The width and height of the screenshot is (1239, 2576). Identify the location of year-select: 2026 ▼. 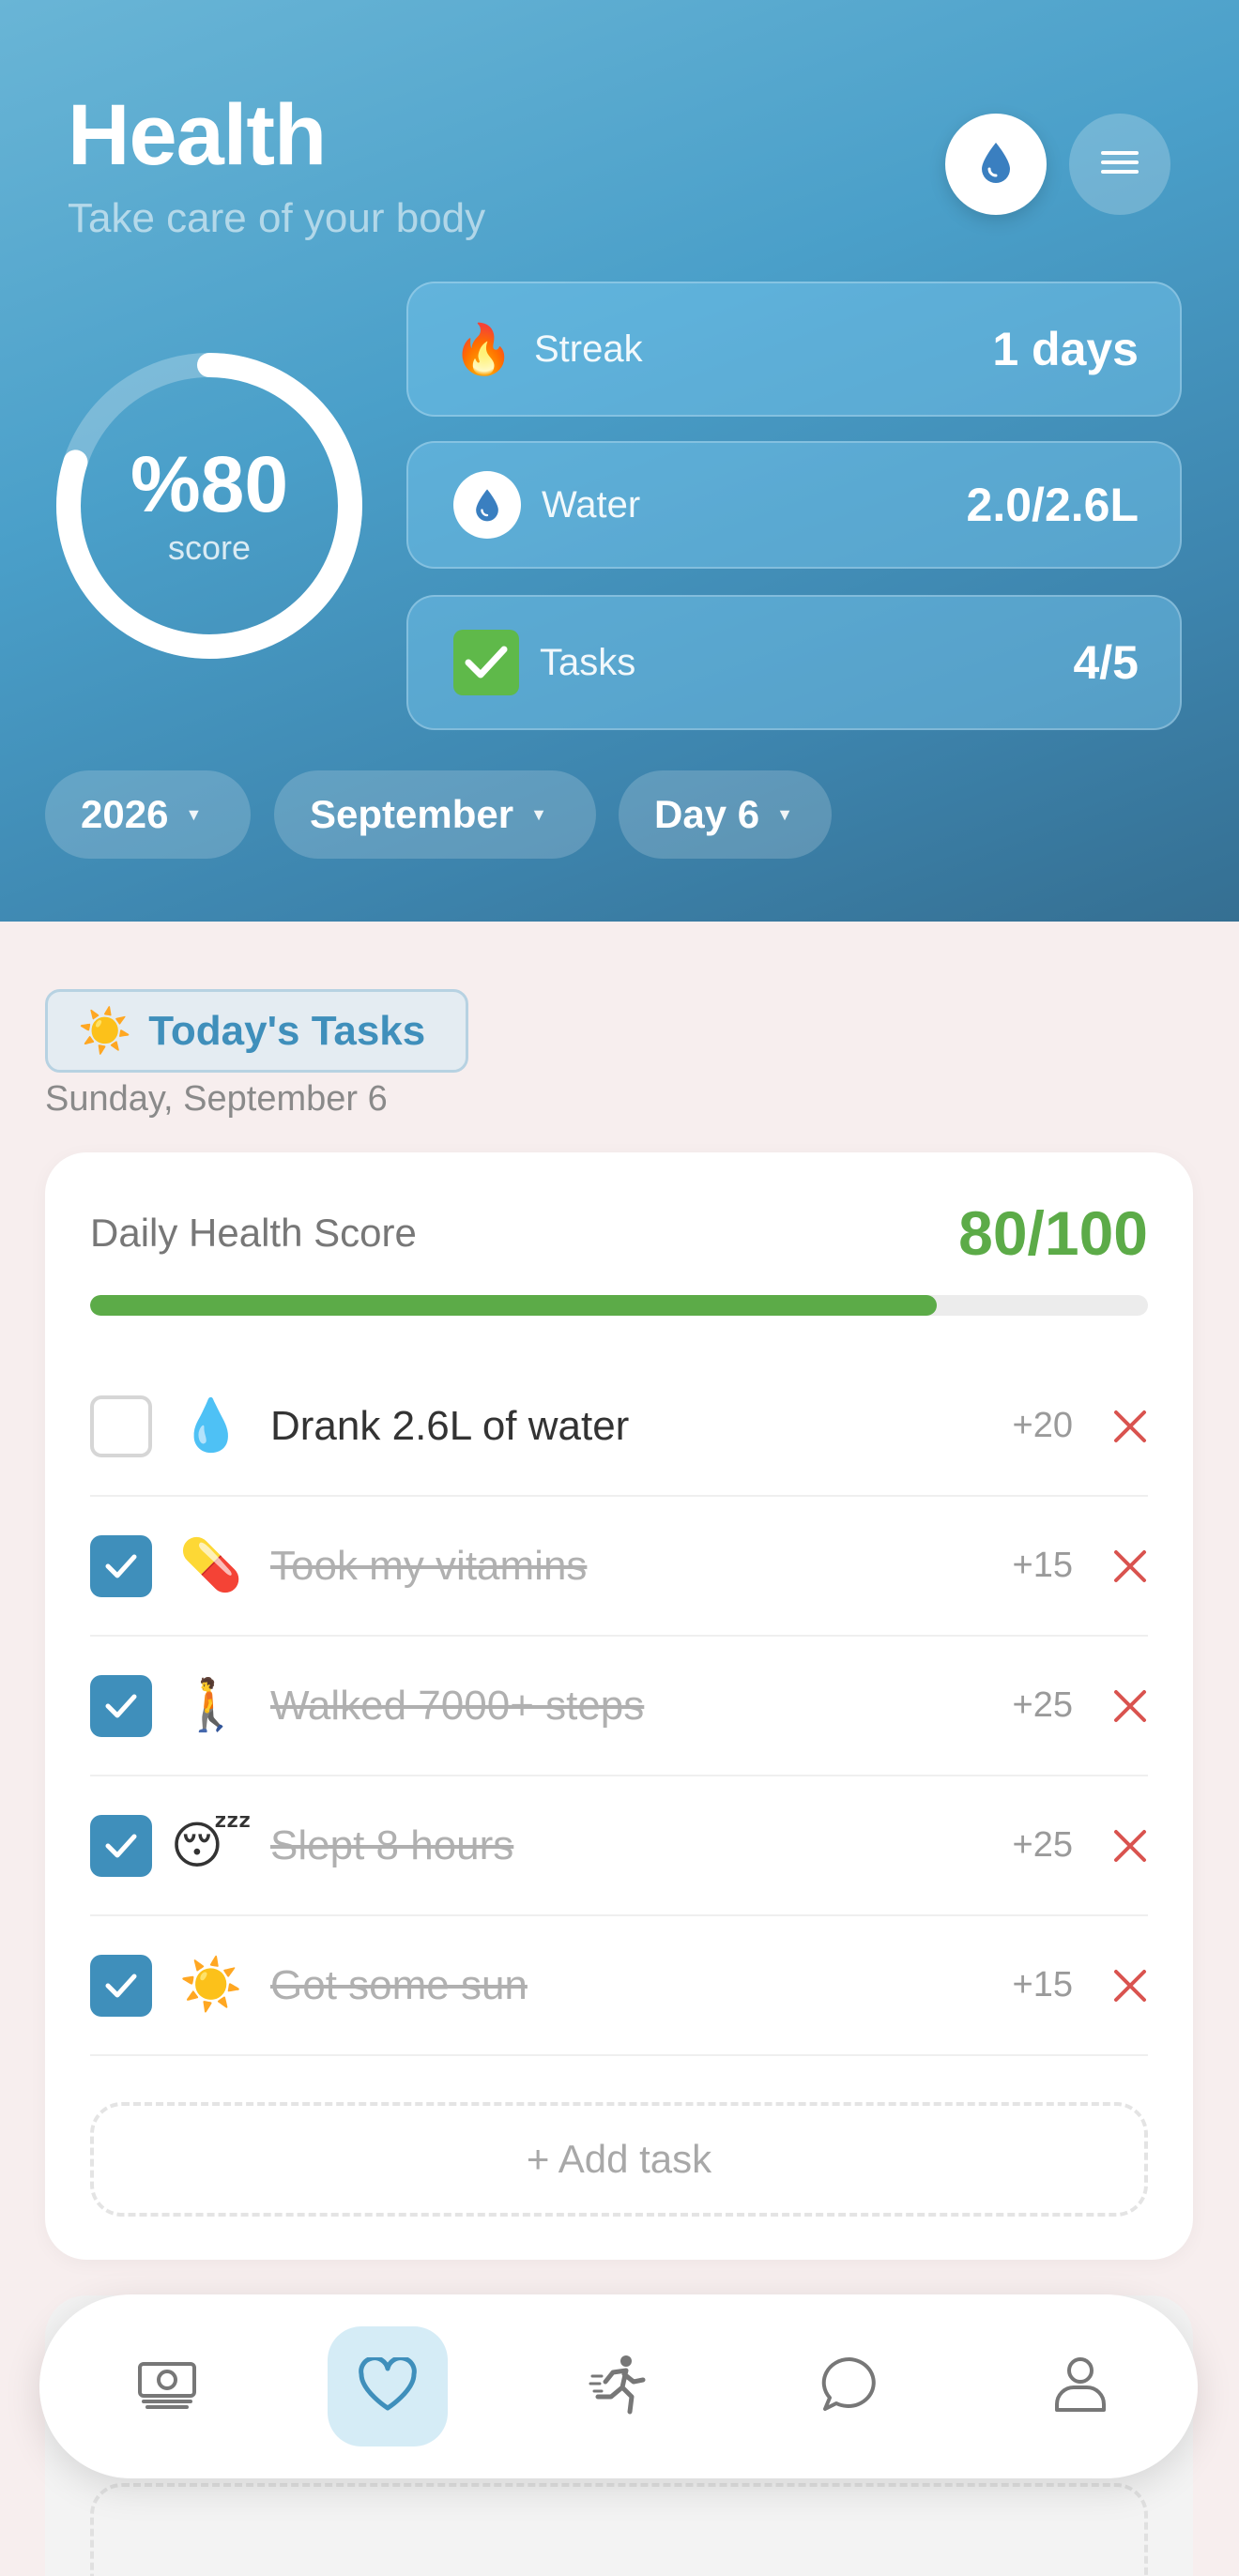
(148, 814).